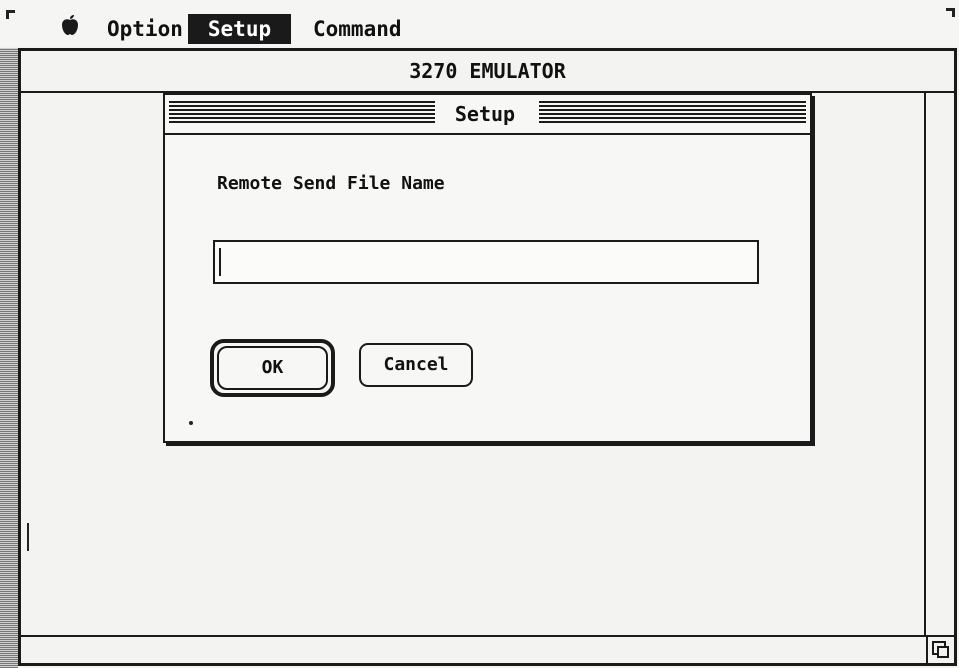  What do you see at coordinates (145, 29) in the screenshot?
I see `menu-option: Option` at bounding box center [145, 29].